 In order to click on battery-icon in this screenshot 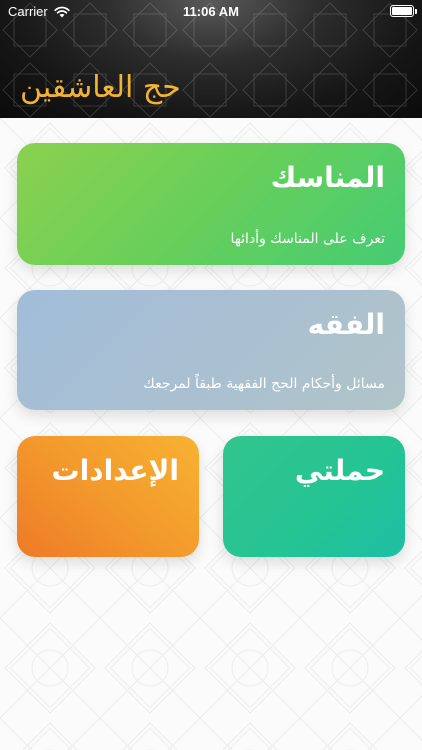, I will do `click(403, 11)`.